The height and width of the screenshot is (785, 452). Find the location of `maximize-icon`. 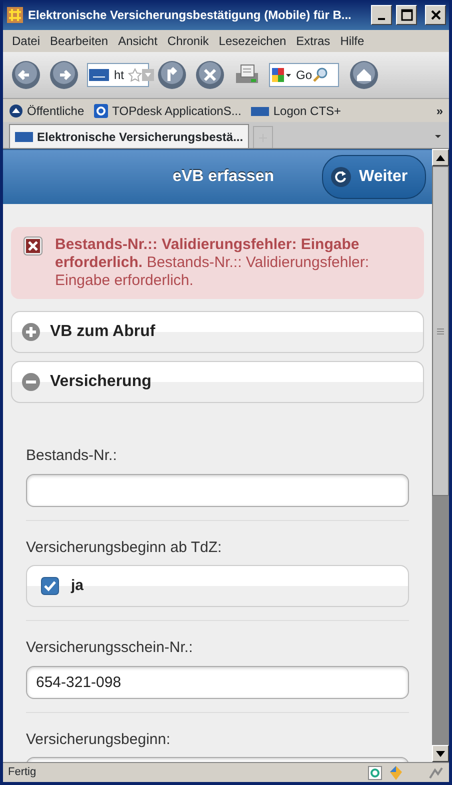

maximize-icon is located at coordinates (406, 15).